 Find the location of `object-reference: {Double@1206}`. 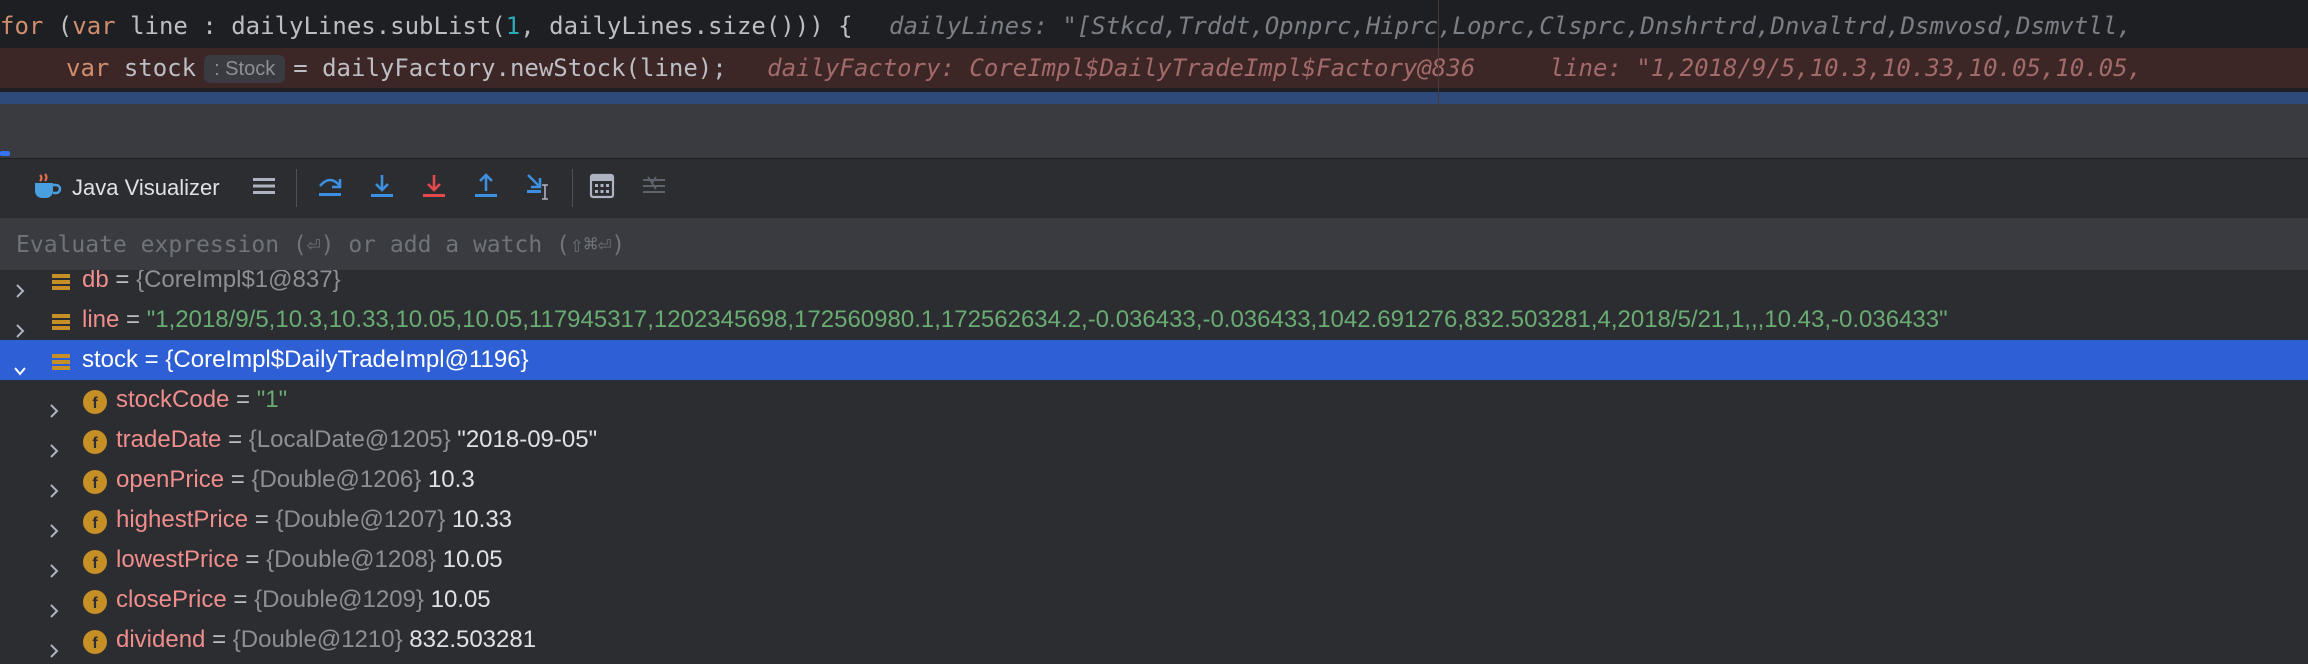

object-reference: {Double@1206} is located at coordinates (336, 479).